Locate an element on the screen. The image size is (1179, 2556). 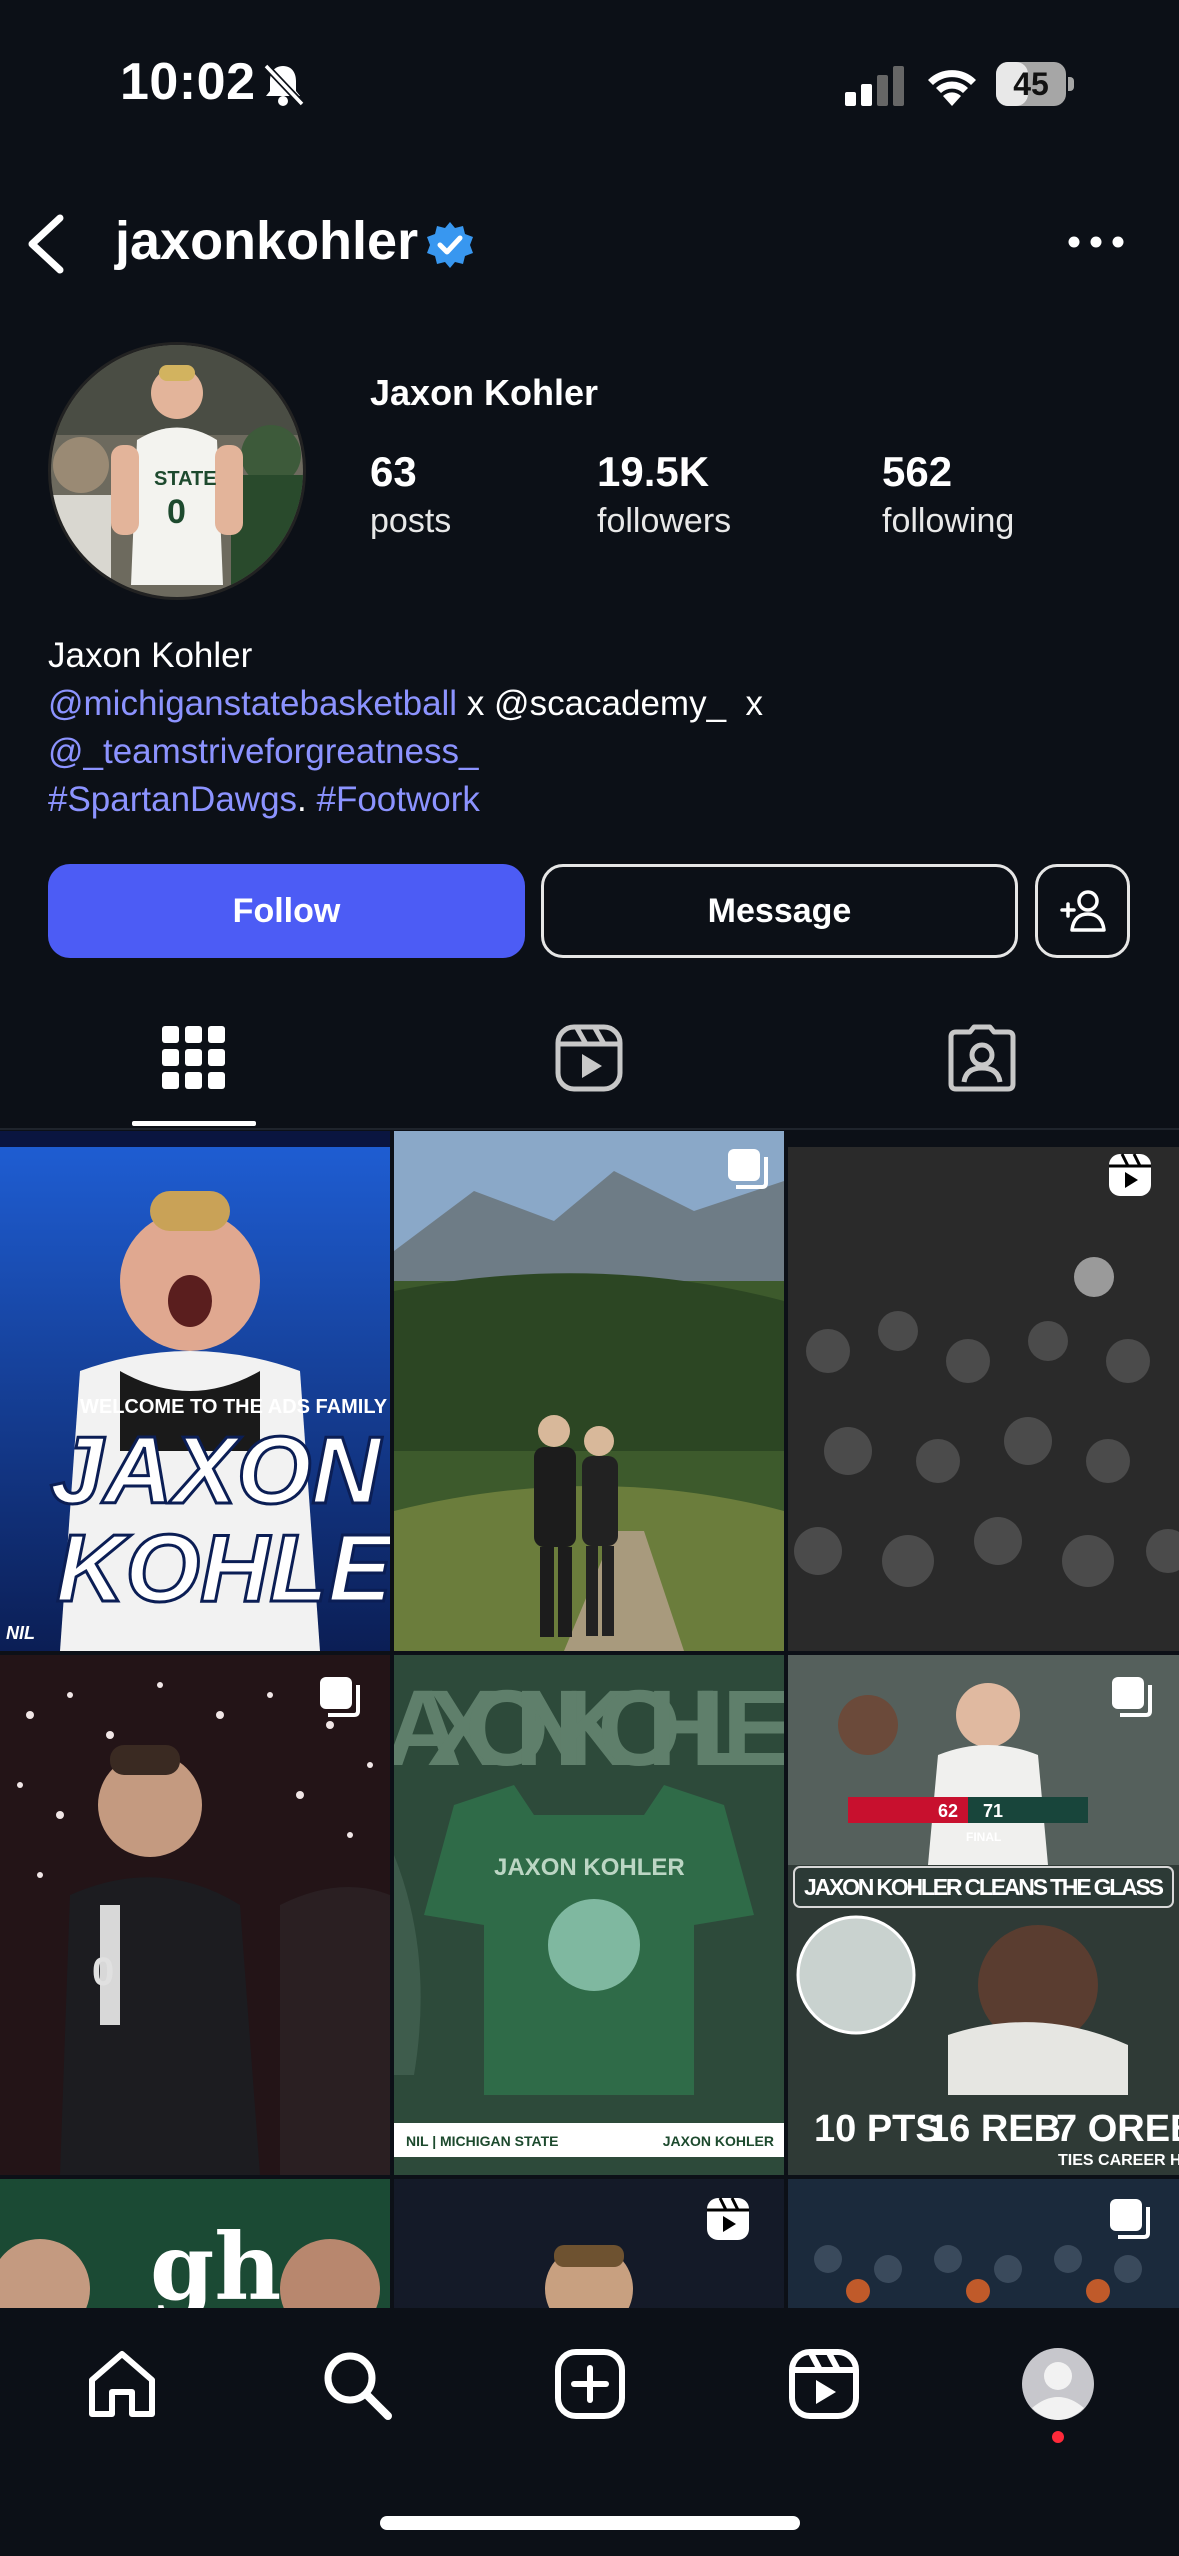
stat-value: 19.5K is located at coordinates (653, 471).